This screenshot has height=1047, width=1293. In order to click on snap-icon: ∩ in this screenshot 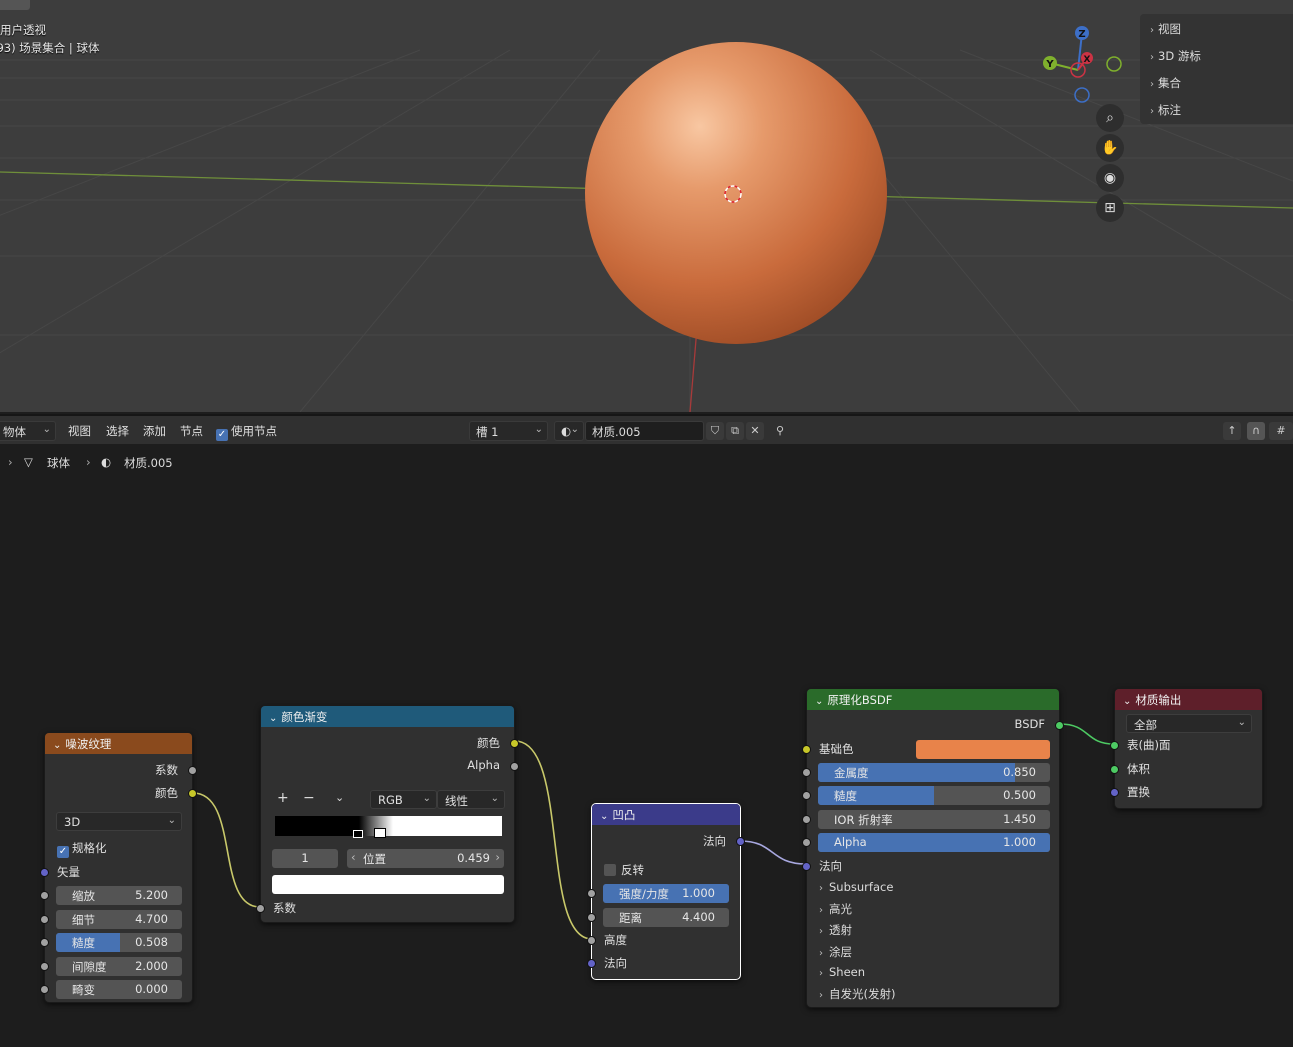, I will do `click(1256, 431)`.